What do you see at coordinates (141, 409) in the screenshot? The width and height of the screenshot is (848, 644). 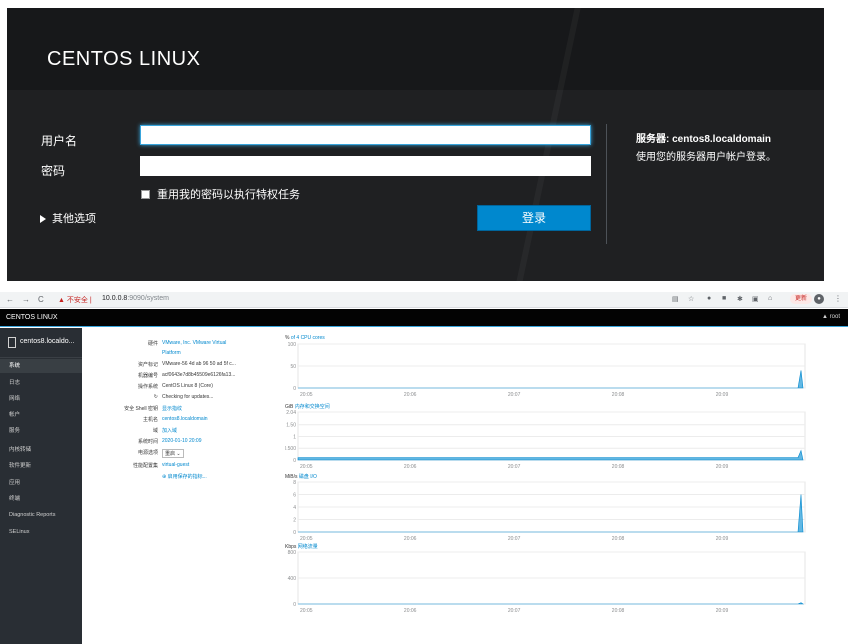 I see `ssh-label: 安全 Shell 密钥` at bounding box center [141, 409].